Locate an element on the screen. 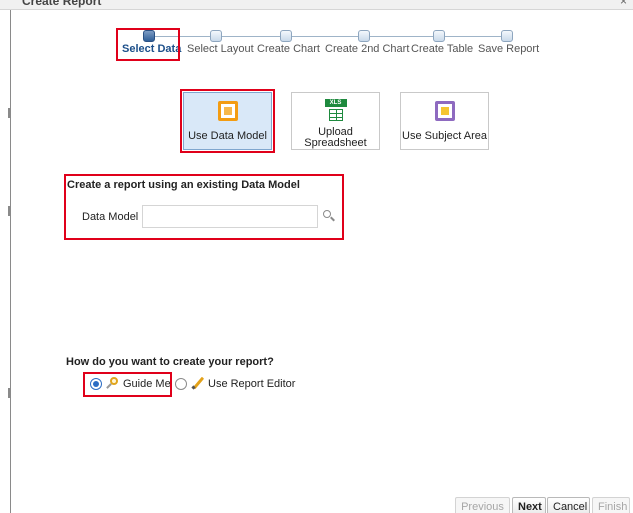 The width and height of the screenshot is (633, 513). upload-spreadsheet-button: XLS Upload Spreadsheet is located at coordinates (335, 121).